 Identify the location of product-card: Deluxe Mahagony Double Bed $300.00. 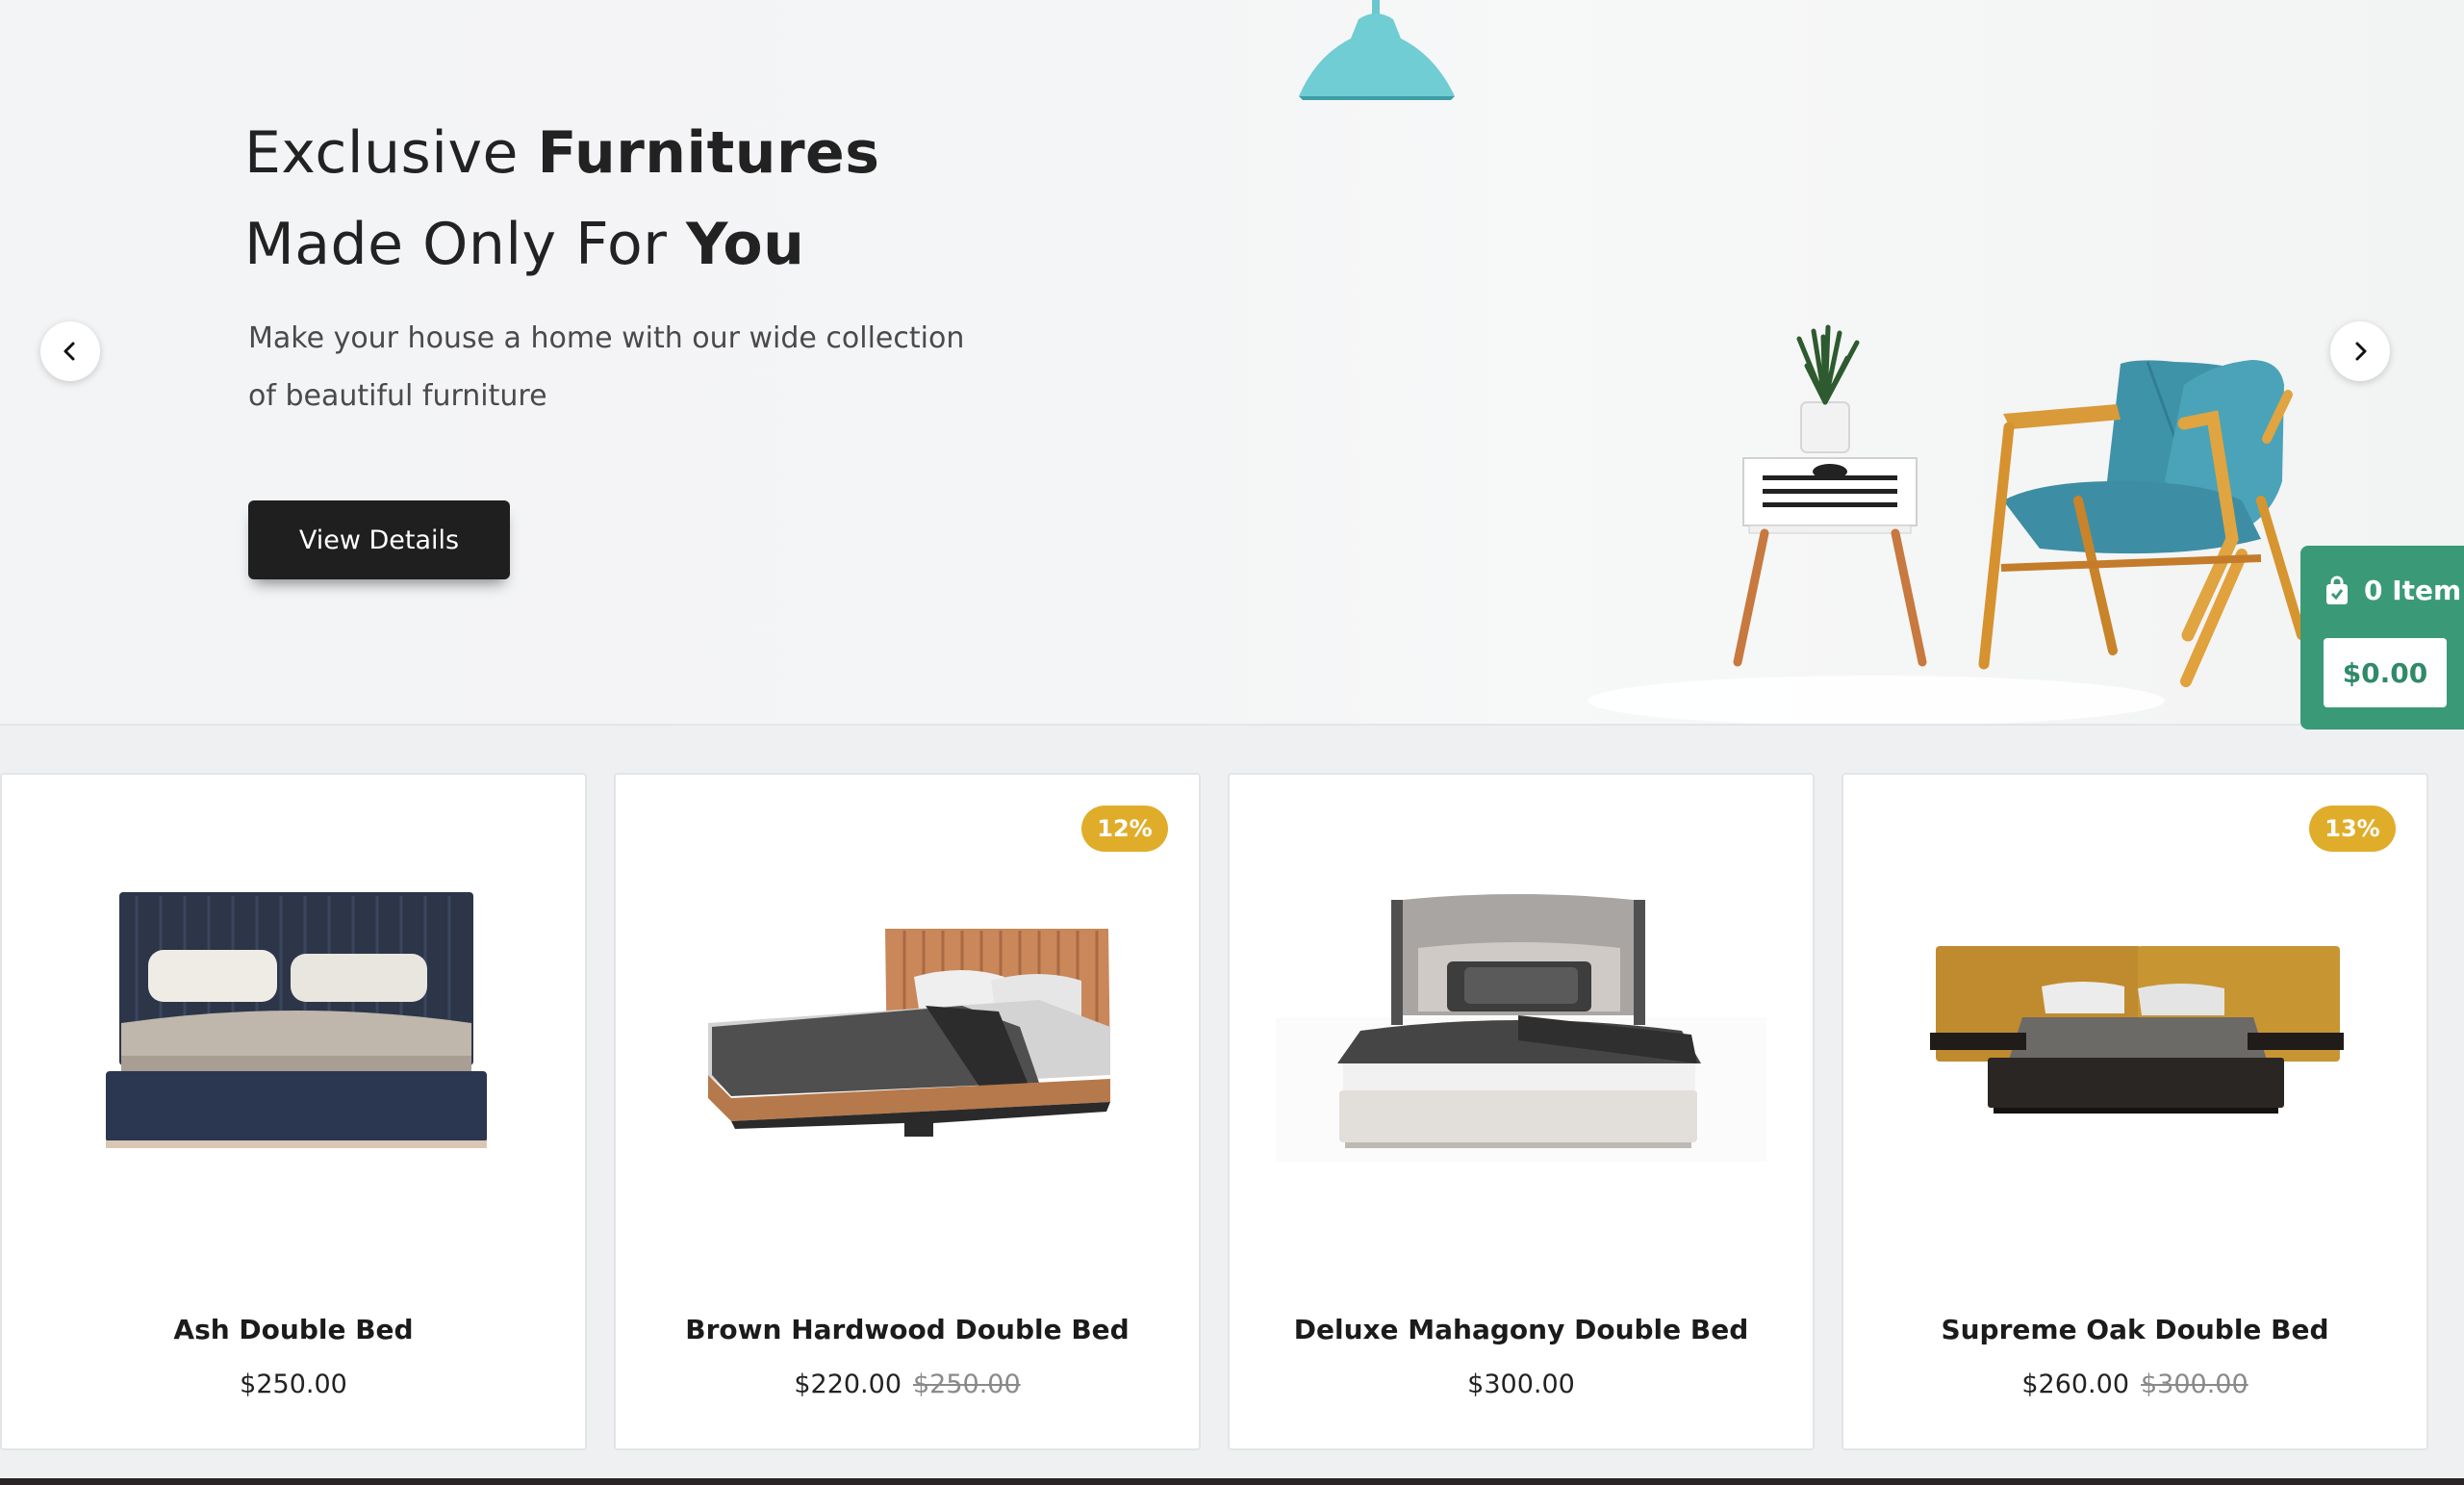
(1521, 1111).